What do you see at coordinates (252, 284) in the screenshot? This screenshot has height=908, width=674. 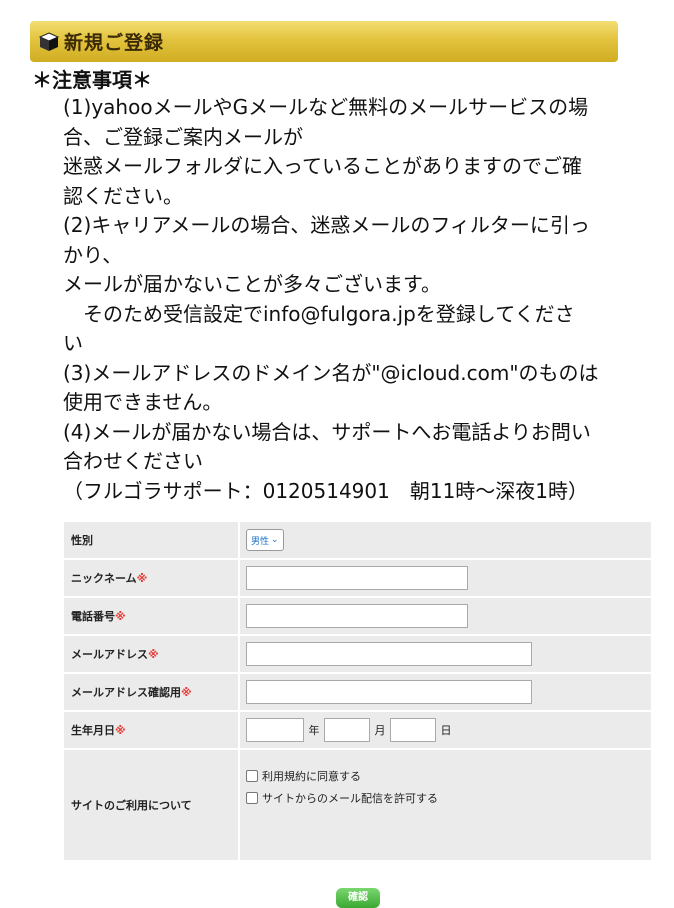 I see `notice-line: メールが届かないことが多々ございます。` at bounding box center [252, 284].